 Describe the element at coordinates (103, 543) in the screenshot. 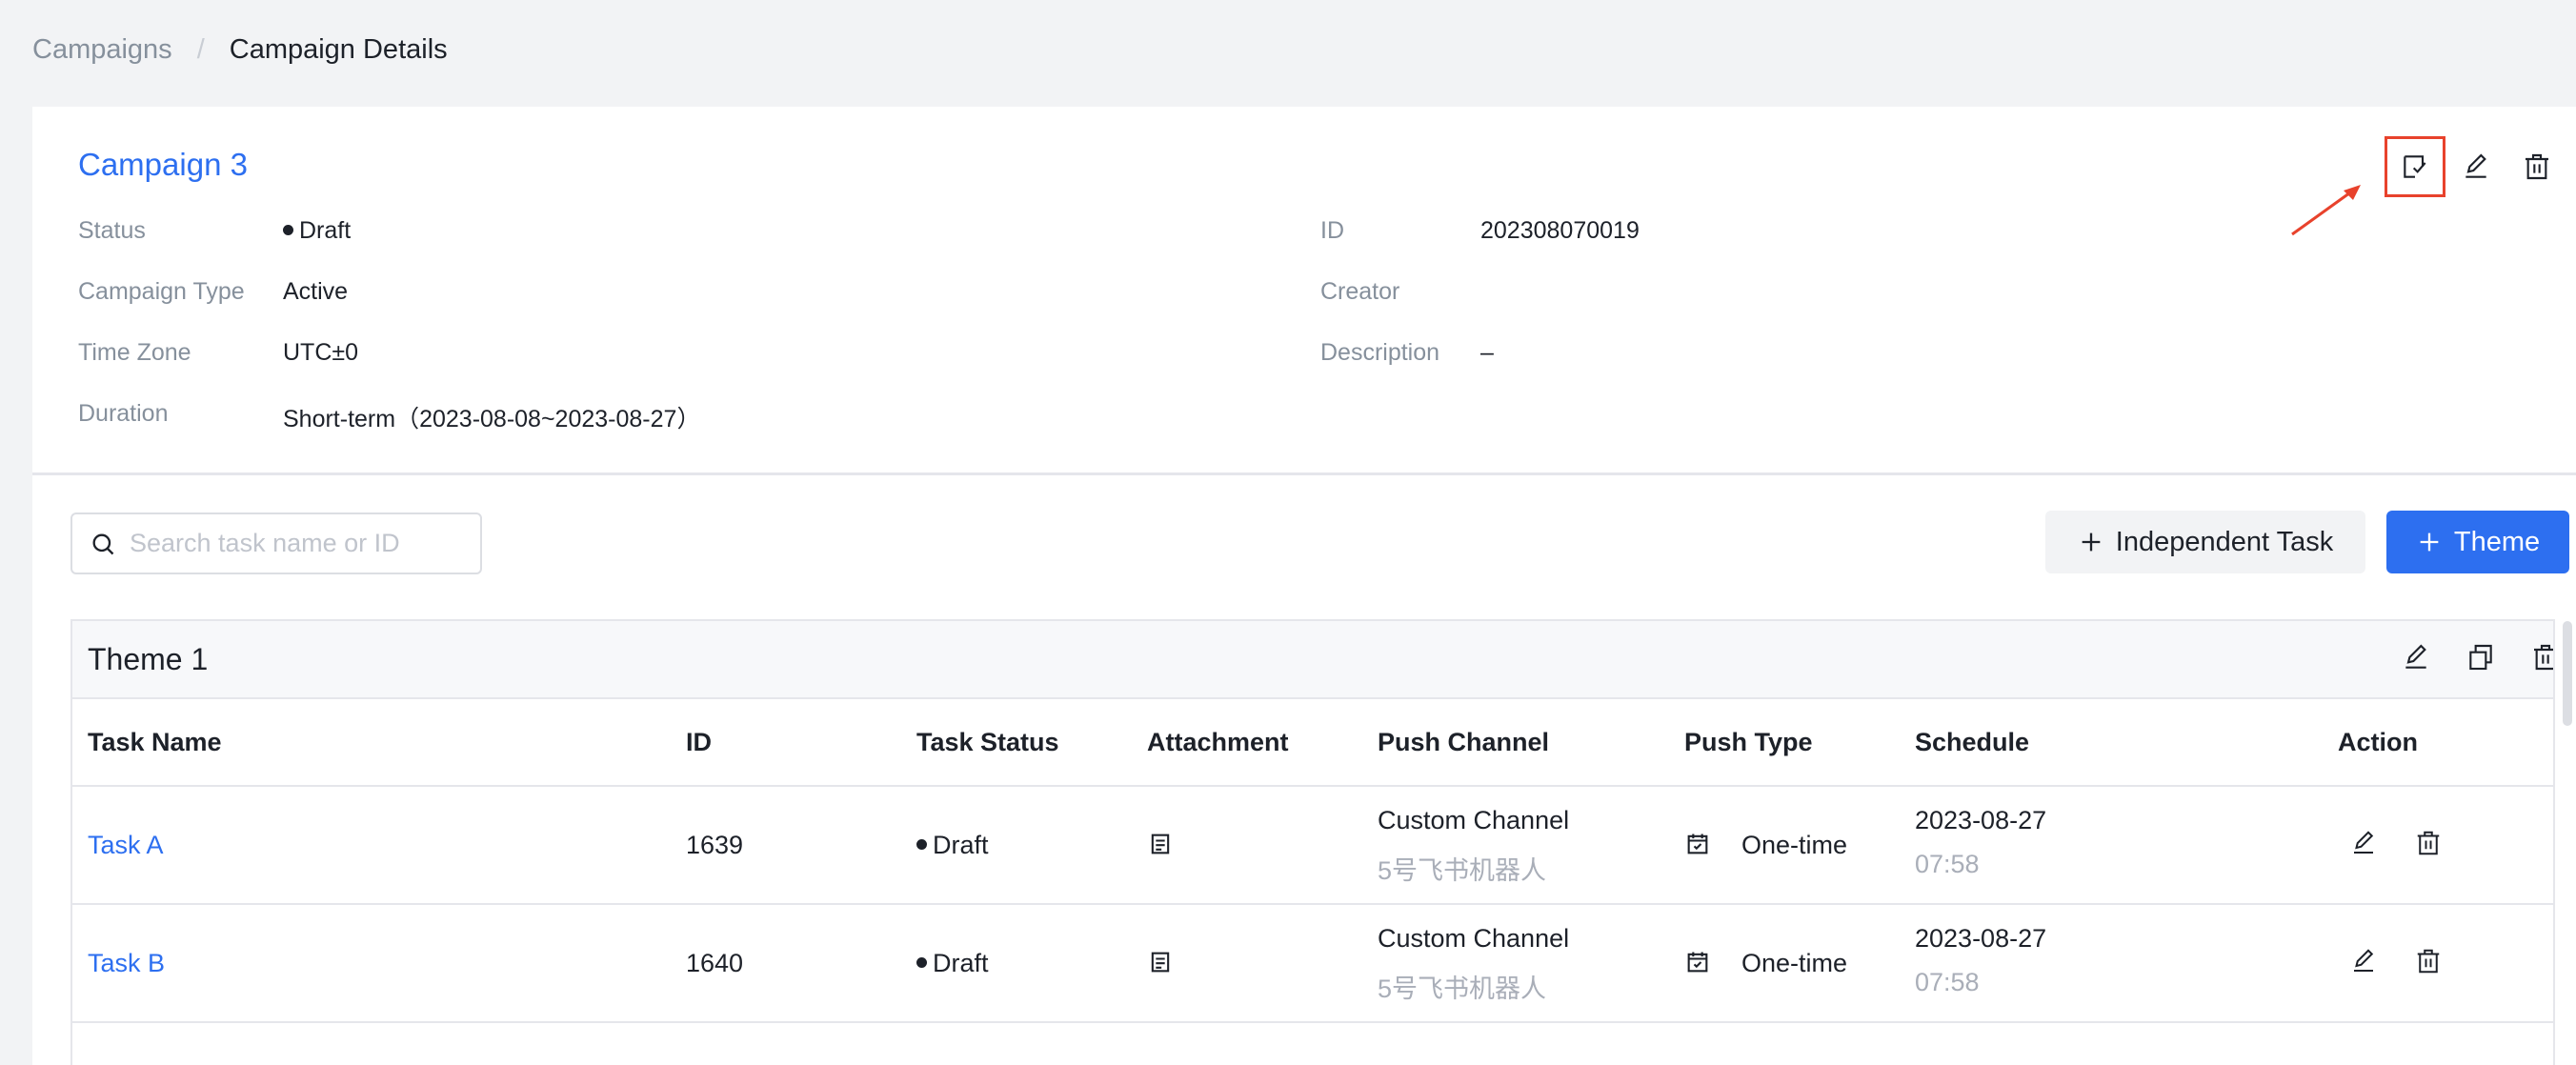

I see `search-icon` at that location.